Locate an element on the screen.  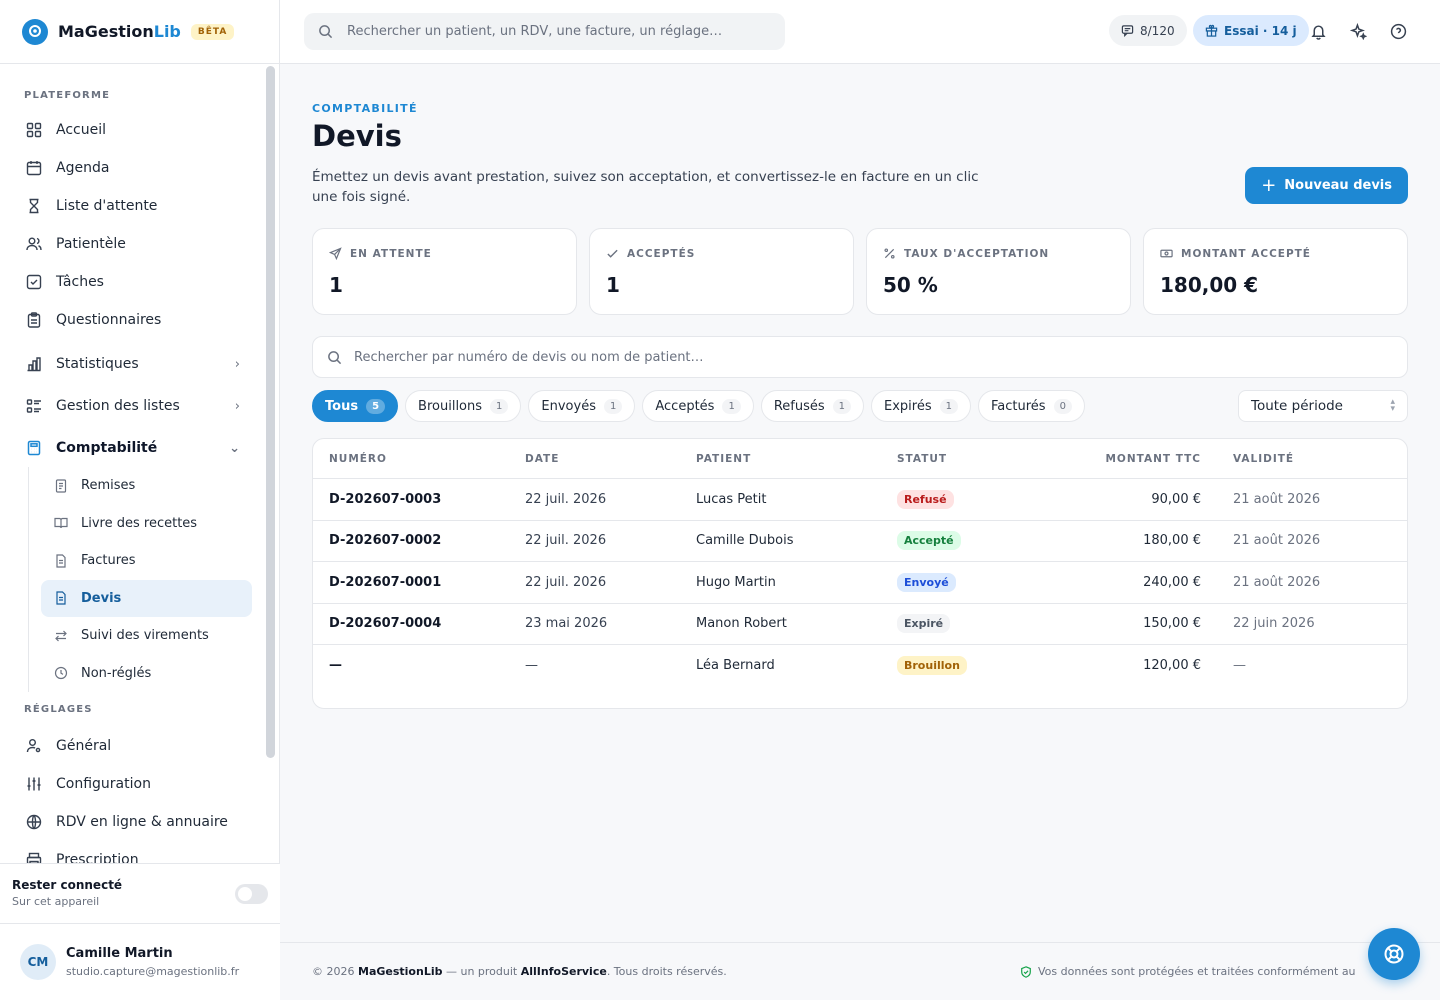
quote-search-input is located at coordinates (854, 357).